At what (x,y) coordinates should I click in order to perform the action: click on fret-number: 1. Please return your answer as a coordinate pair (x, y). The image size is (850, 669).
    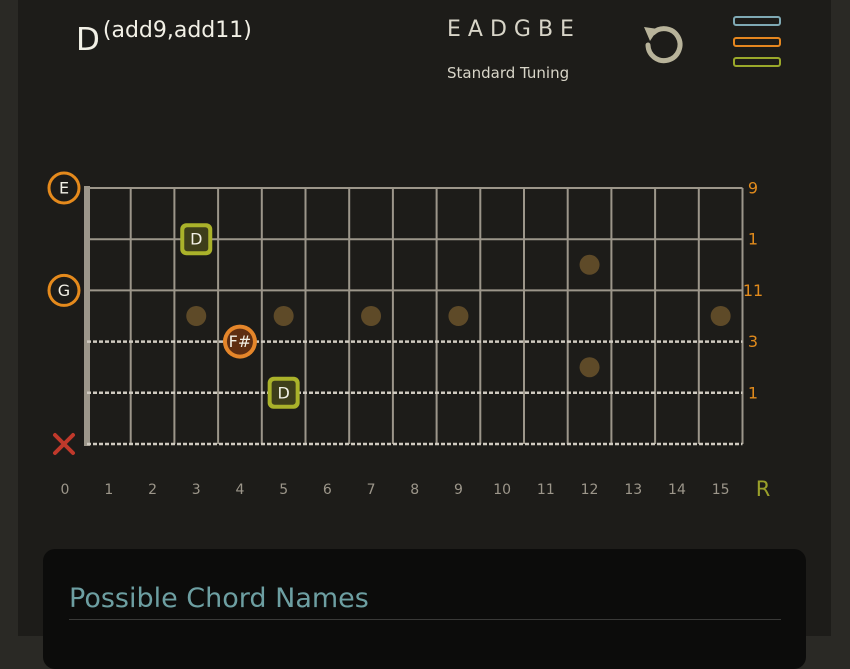
    Looking at the image, I should click on (108, 490).